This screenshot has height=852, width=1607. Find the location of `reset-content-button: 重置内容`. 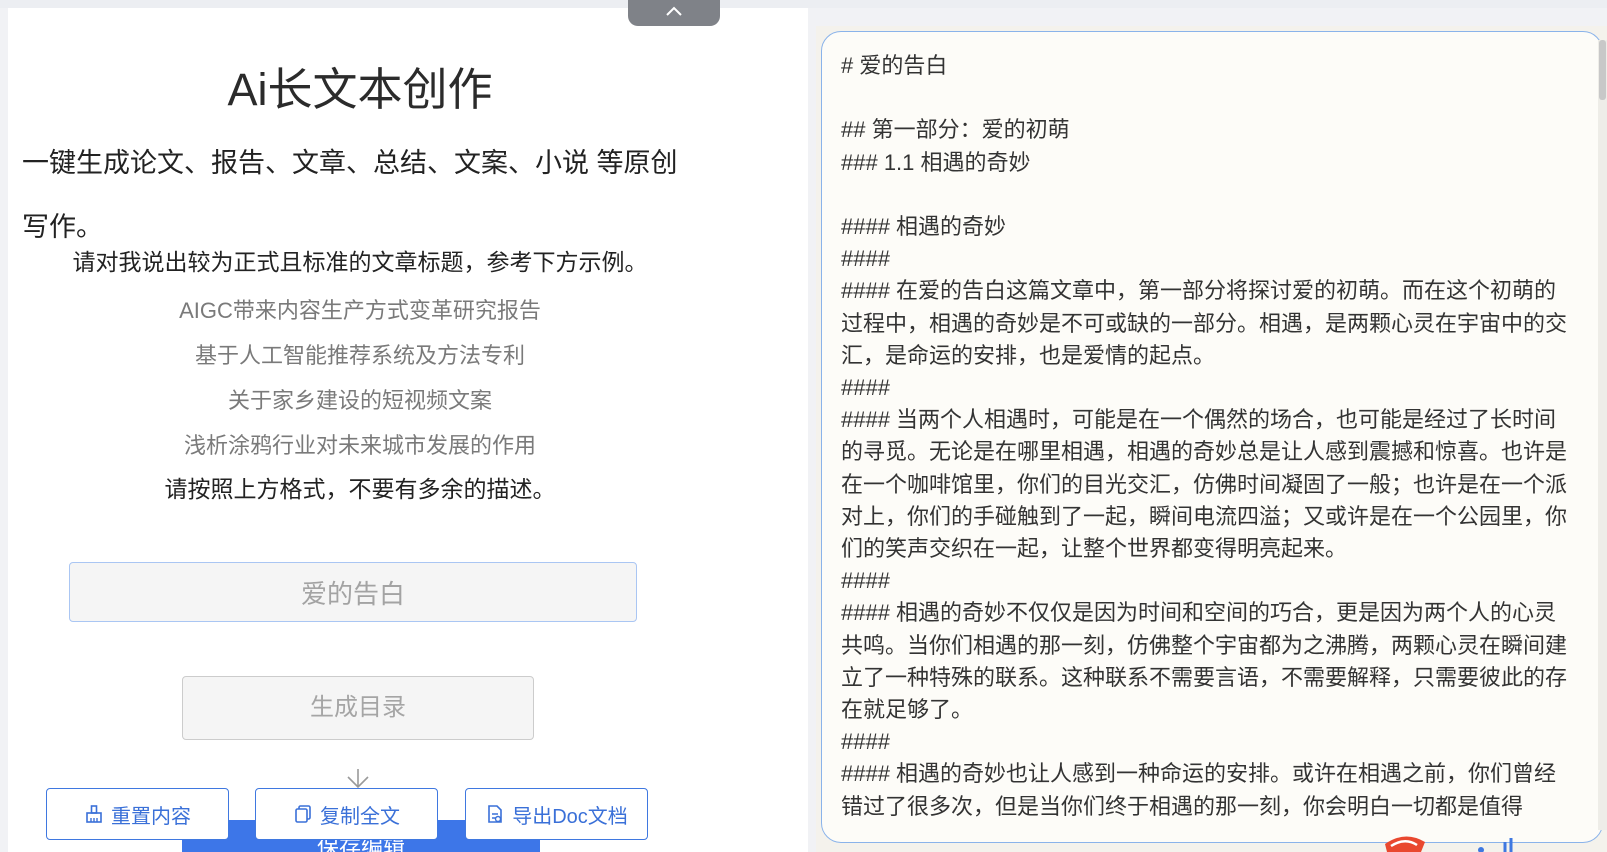

reset-content-button: 重置内容 is located at coordinates (137, 814).